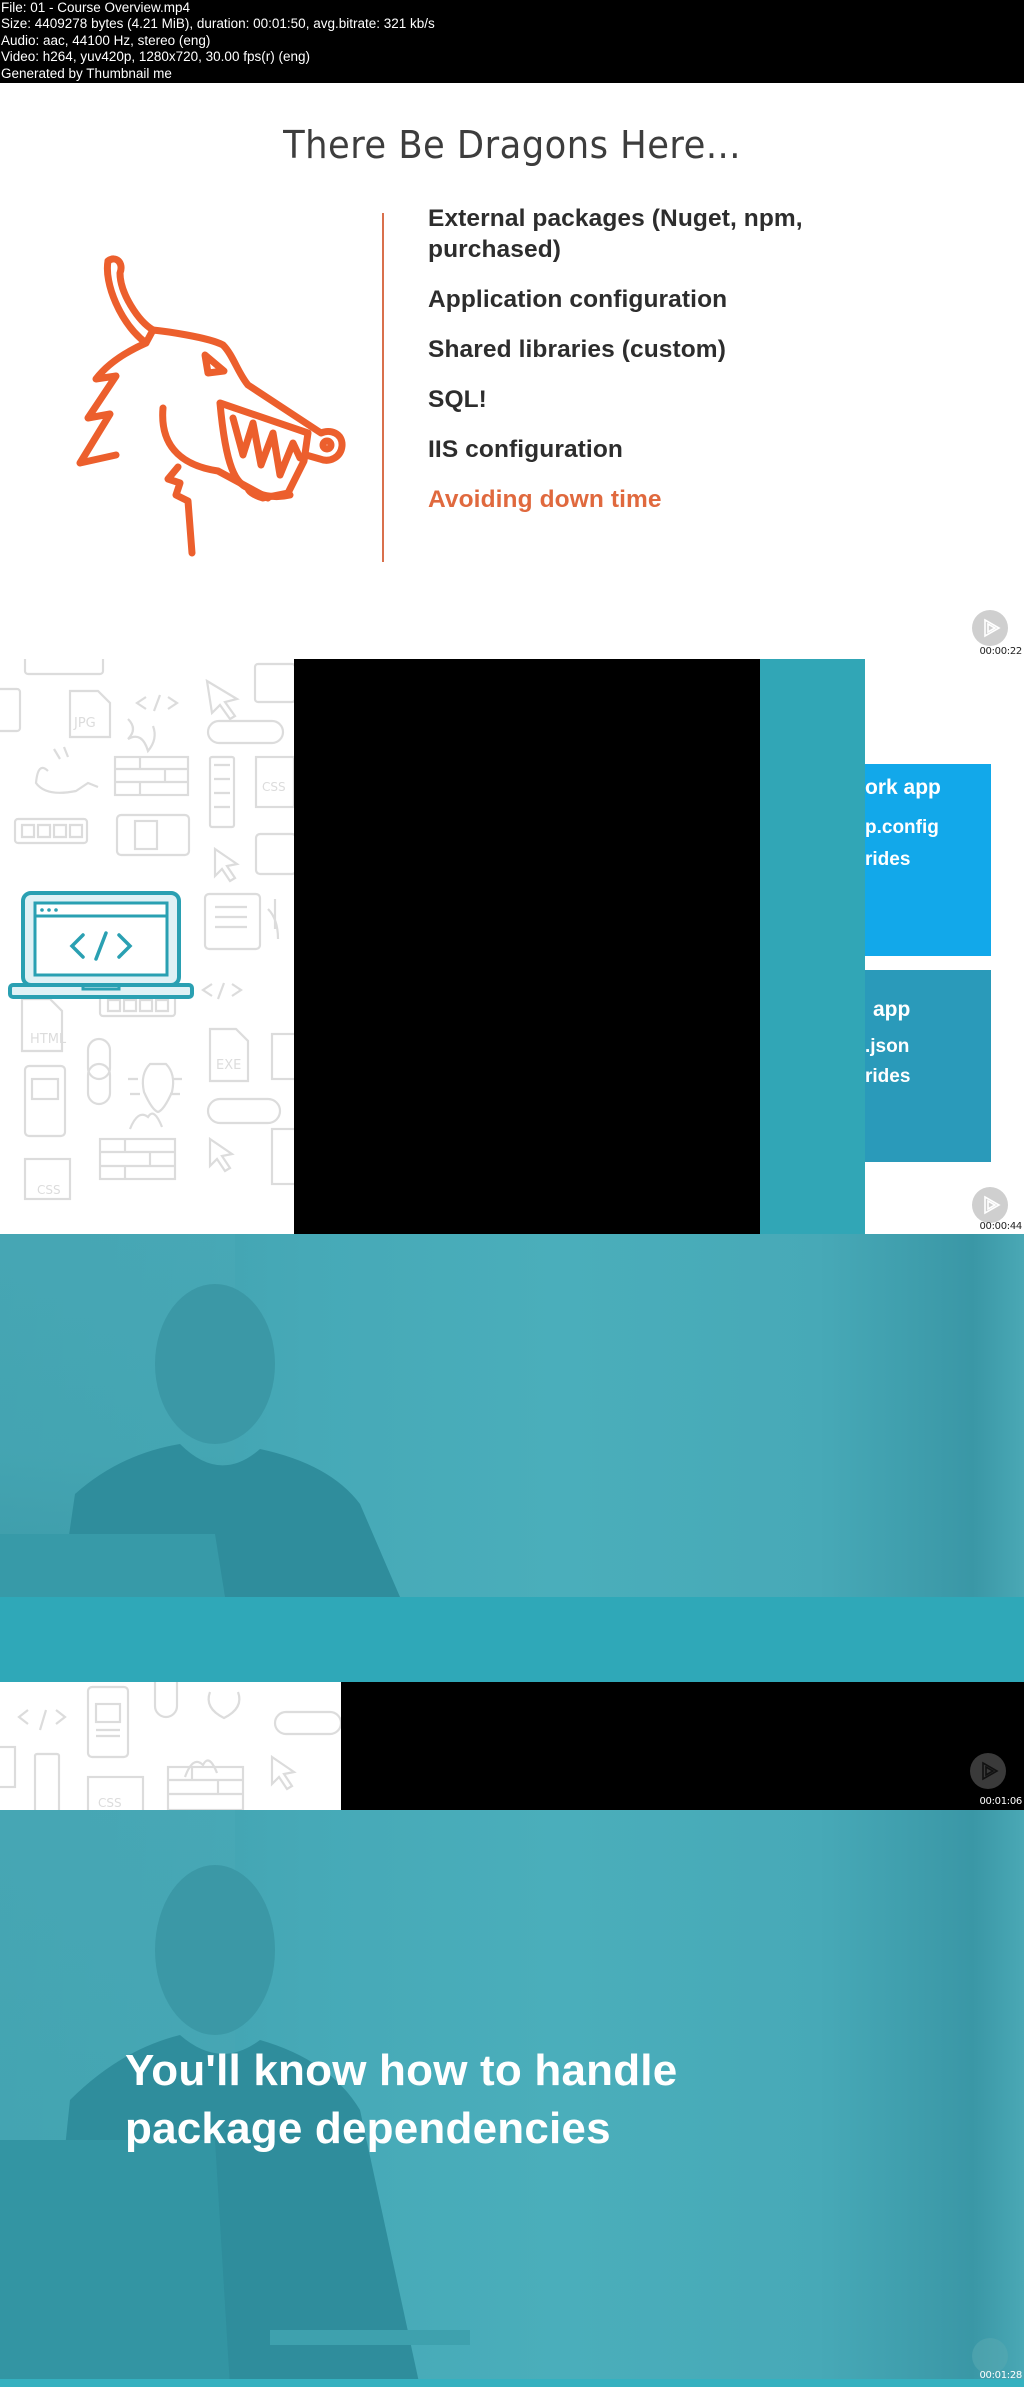  Describe the element at coordinates (1000, 651) in the screenshot. I see `timestamp: 00:00:22` at that location.